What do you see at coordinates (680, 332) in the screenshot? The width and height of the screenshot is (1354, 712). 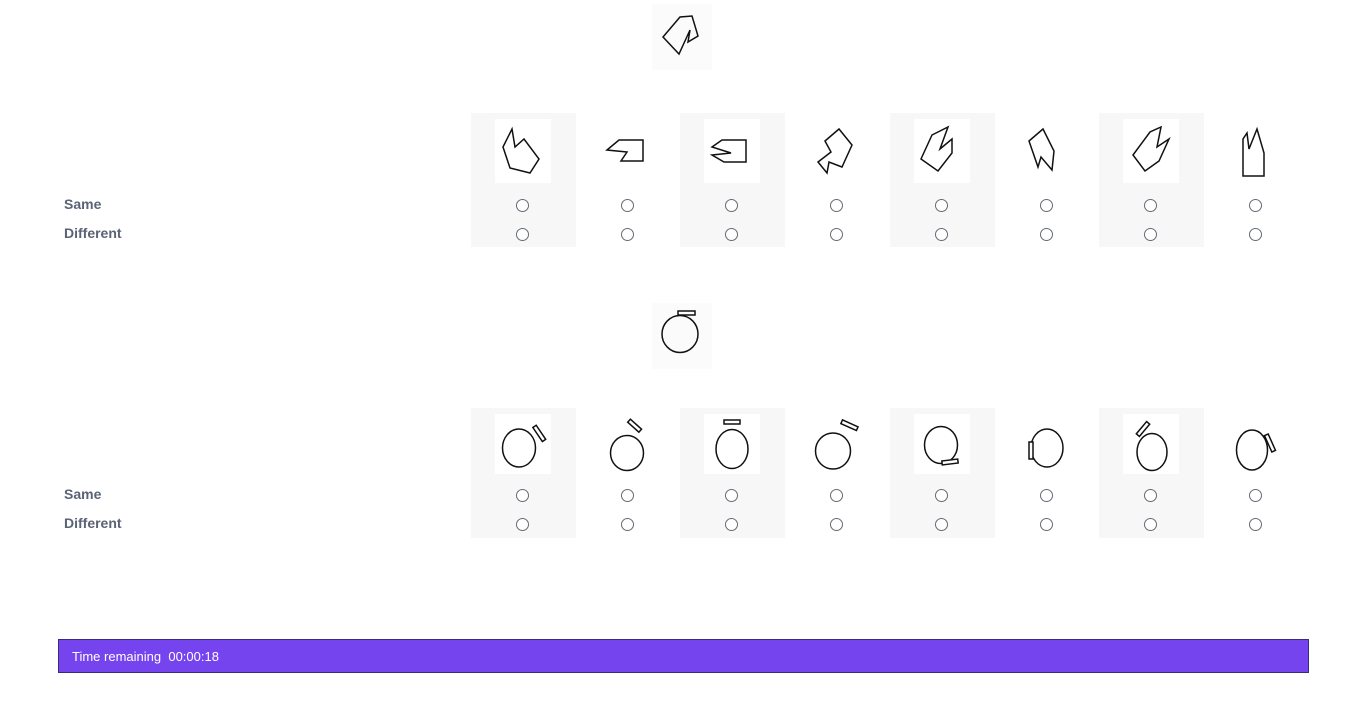 I see `circle-with-tab-icon` at bounding box center [680, 332].